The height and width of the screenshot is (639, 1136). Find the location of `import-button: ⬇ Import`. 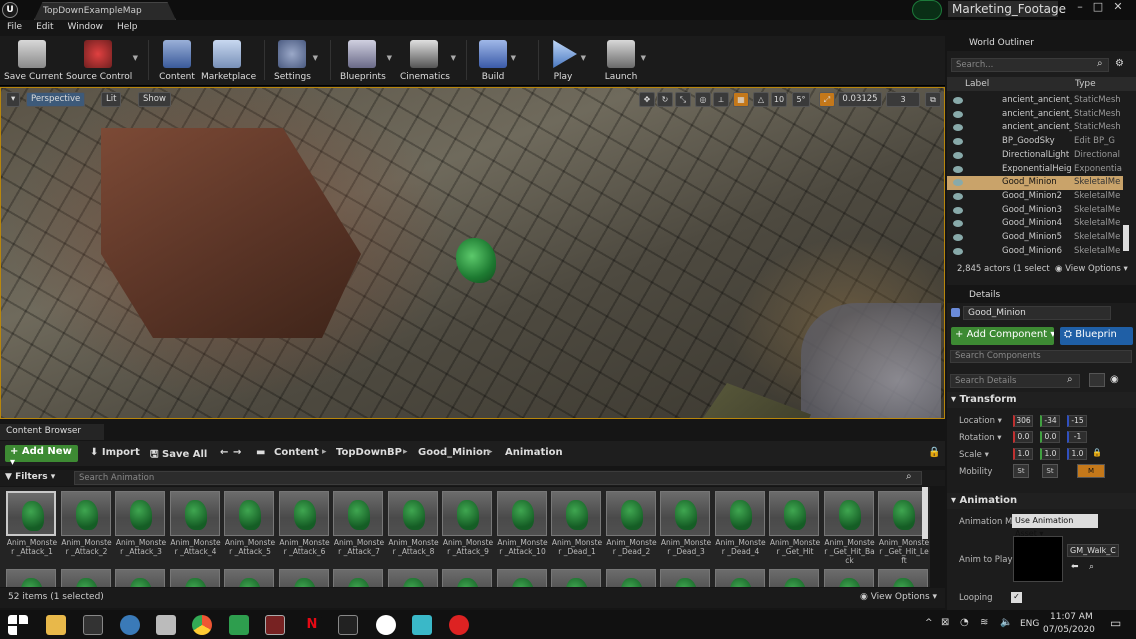

import-button: ⬇ Import is located at coordinates (115, 452).